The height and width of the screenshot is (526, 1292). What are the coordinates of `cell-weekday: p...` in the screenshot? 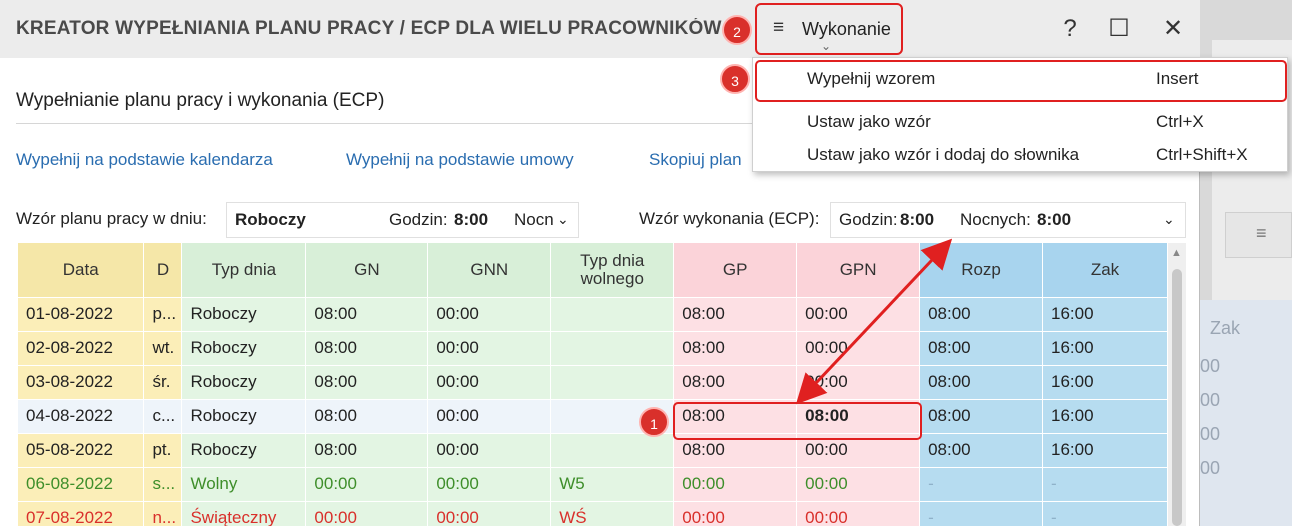 It's located at (163, 314).